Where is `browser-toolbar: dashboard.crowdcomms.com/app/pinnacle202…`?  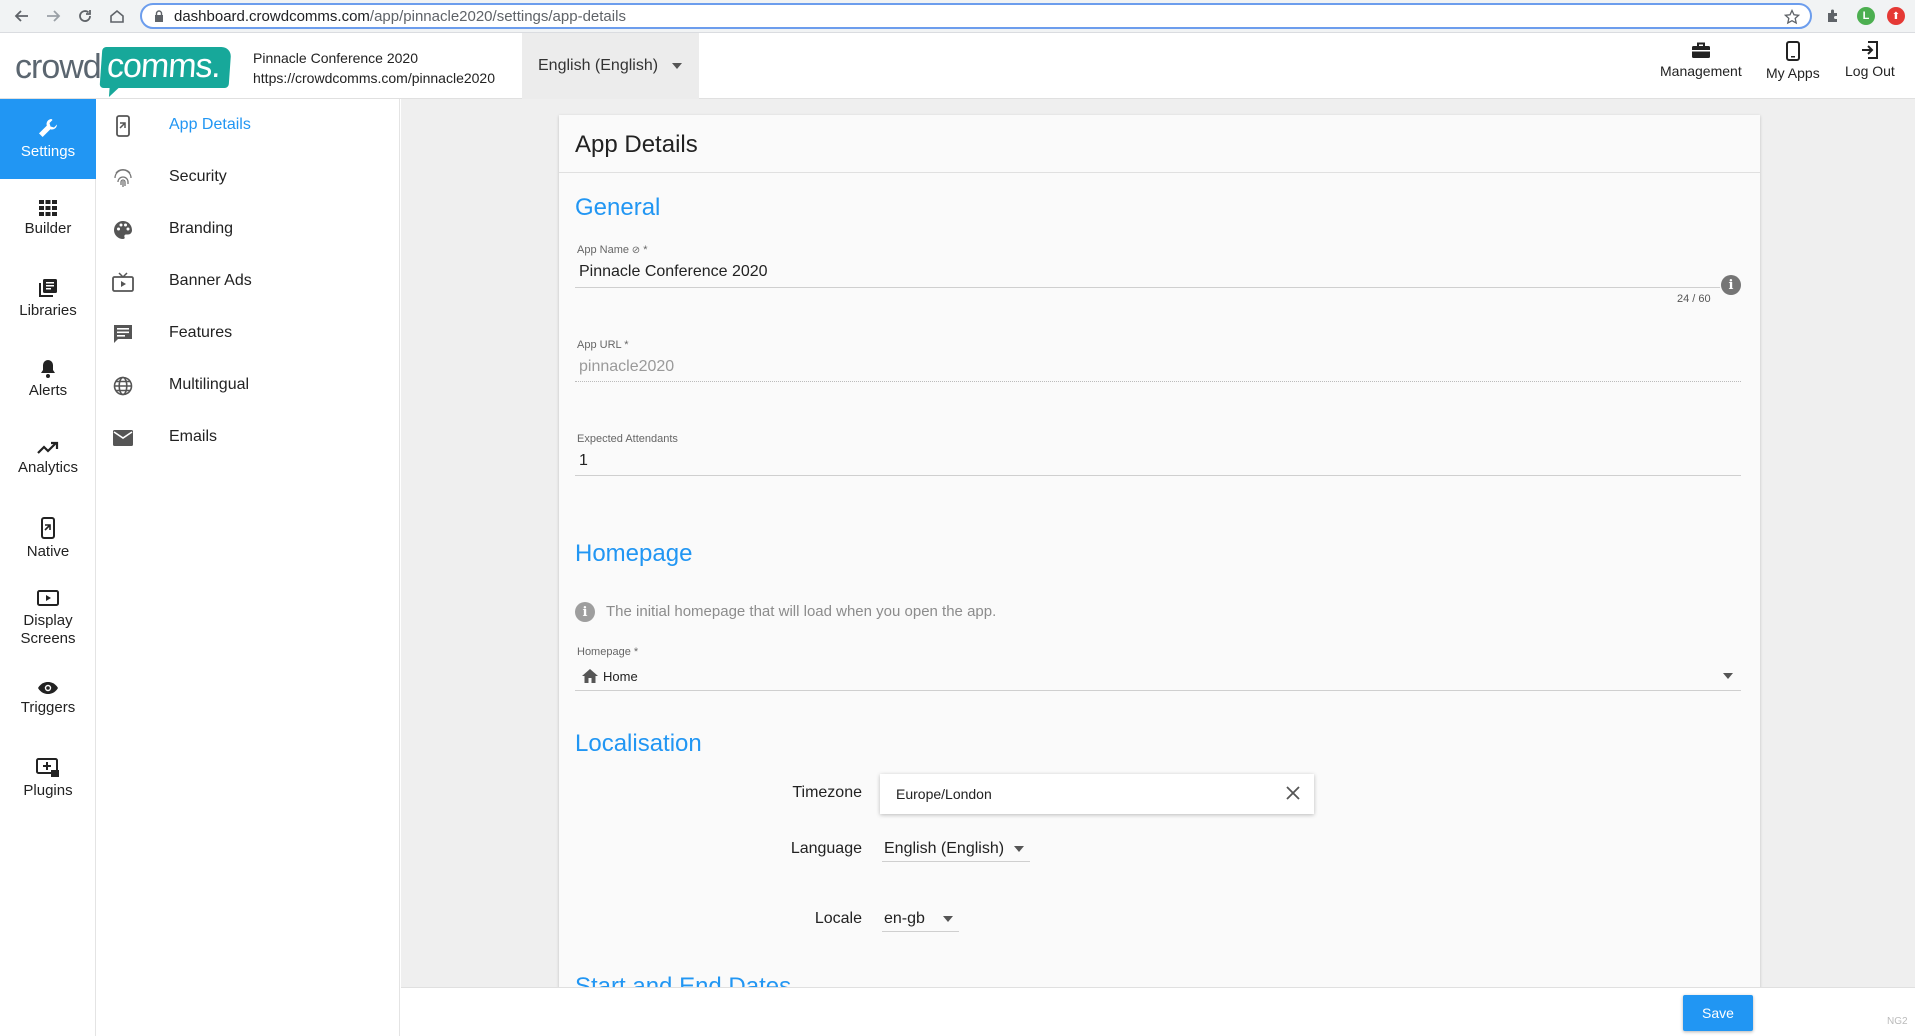
browser-toolbar: dashboard.crowdcomms.com/app/pinnacle202… is located at coordinates (957, 16).